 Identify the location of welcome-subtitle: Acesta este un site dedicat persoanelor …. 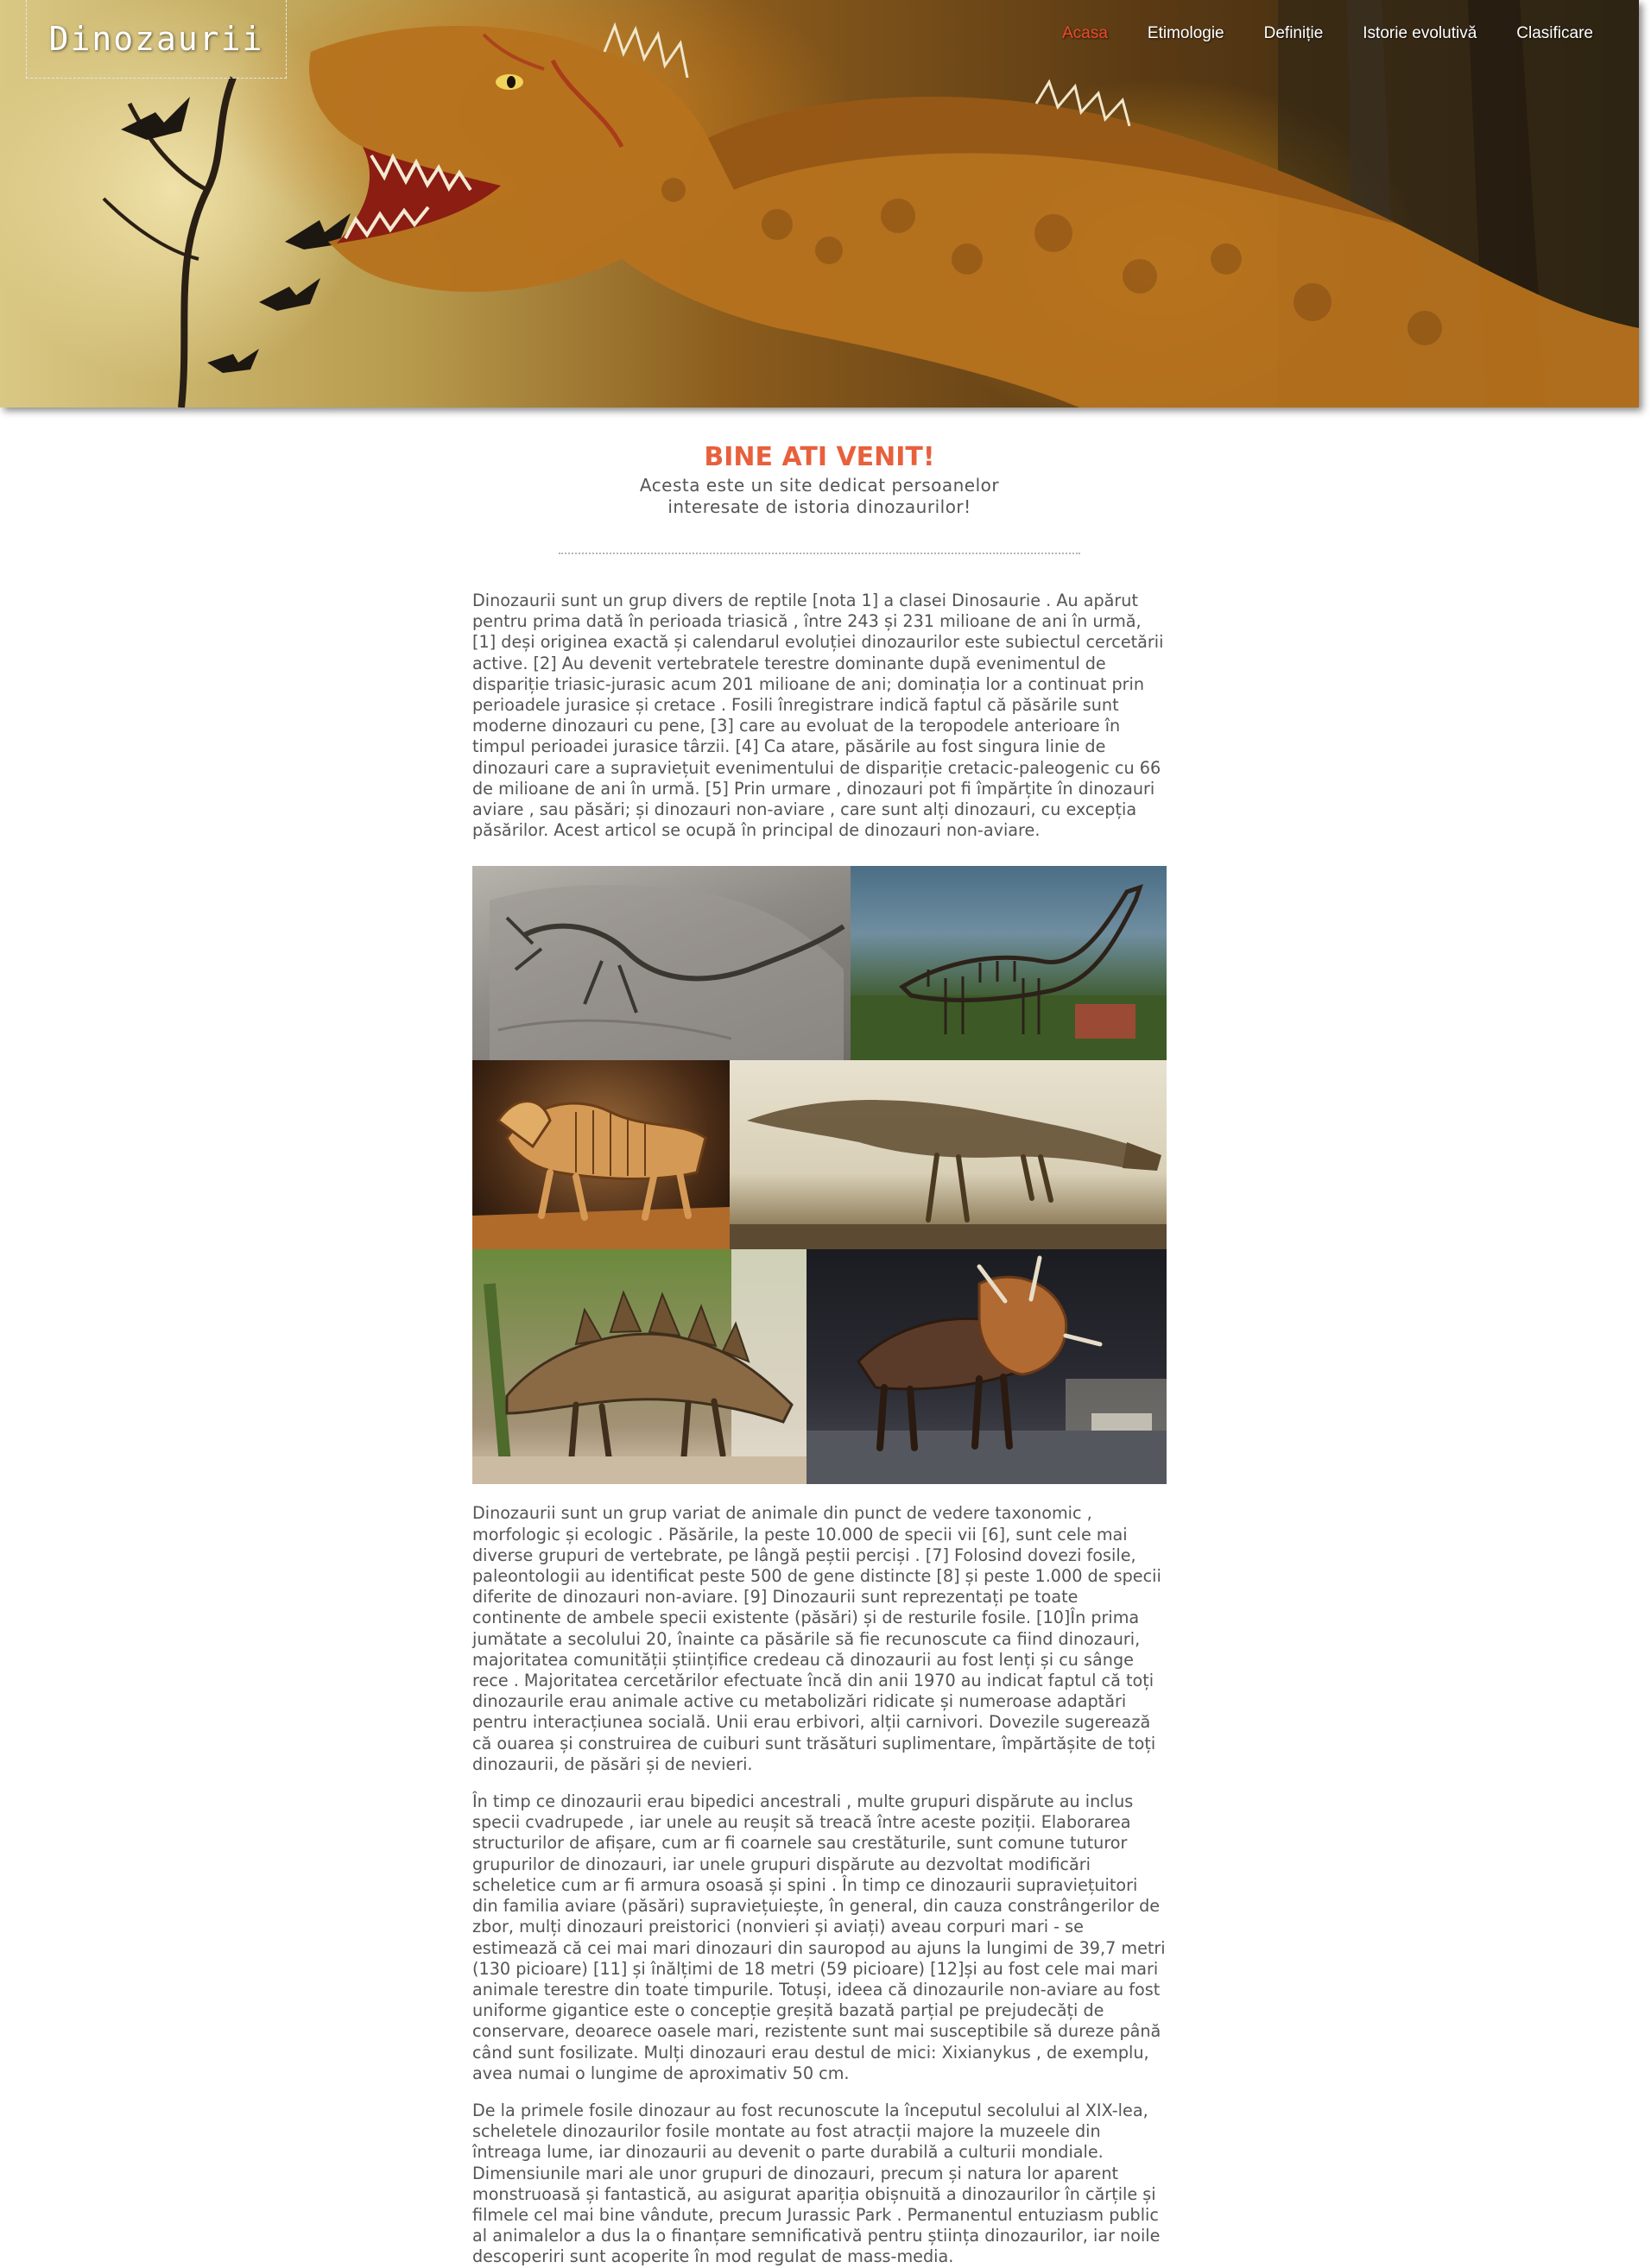
(820, 496).